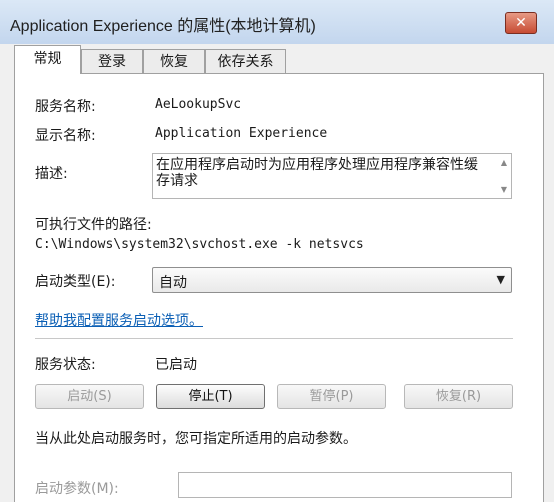  I want to click on scroll-down-icon: ▼, so click(504, 189).